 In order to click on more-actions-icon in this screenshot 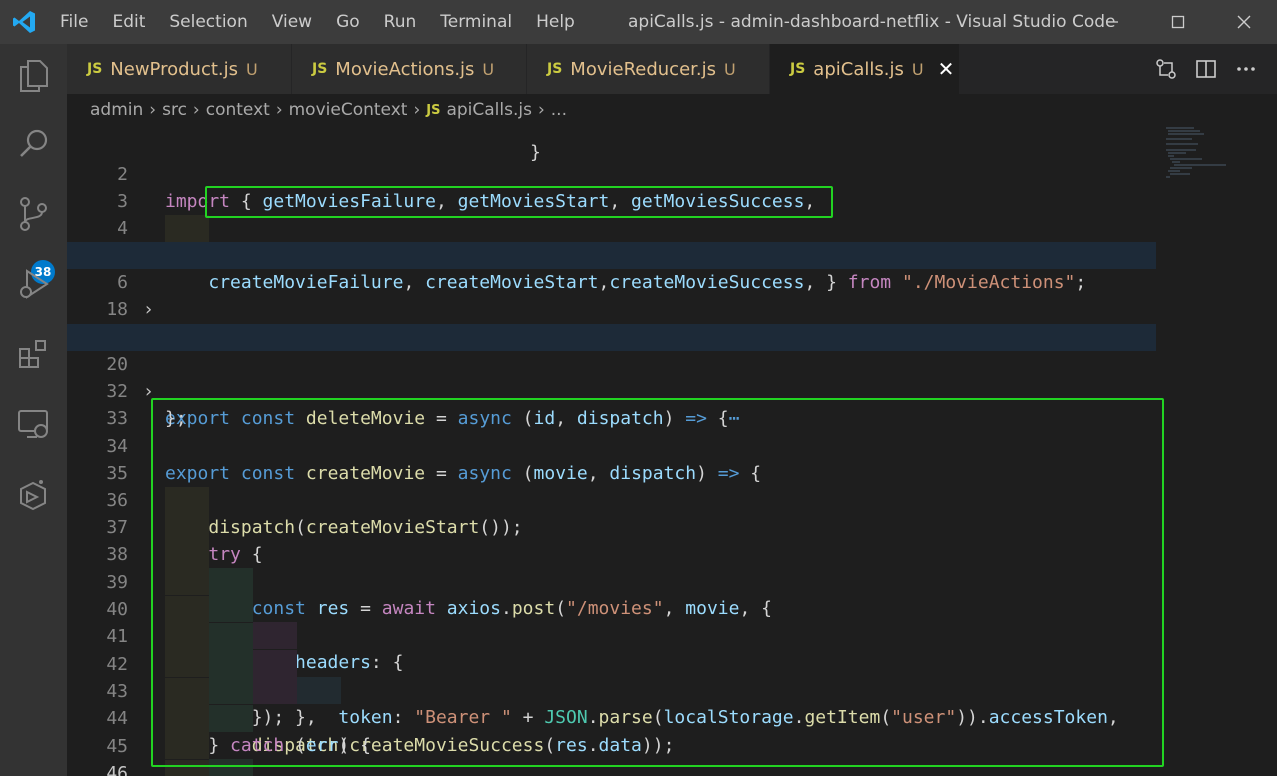, I will do `click(1246, 69)`.